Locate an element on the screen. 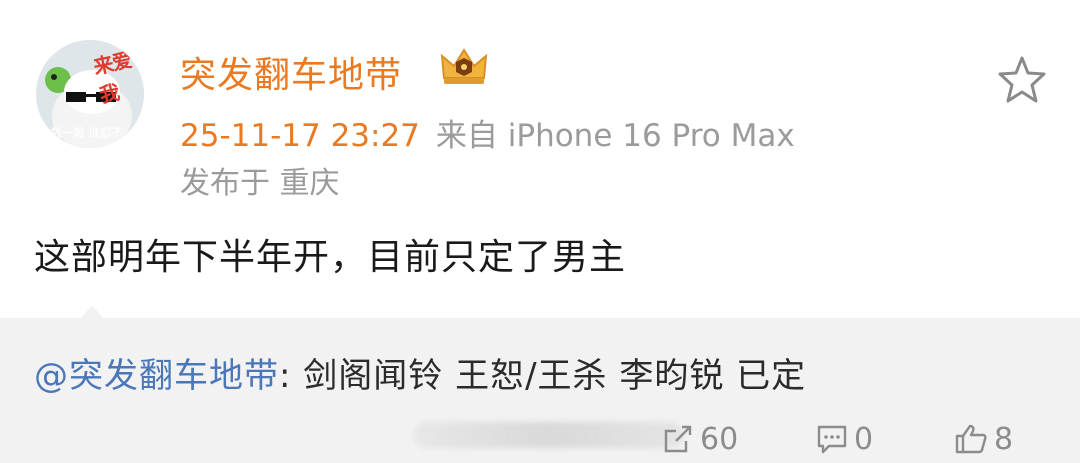  repost-button: 60 is located at coordinates (700, 439).